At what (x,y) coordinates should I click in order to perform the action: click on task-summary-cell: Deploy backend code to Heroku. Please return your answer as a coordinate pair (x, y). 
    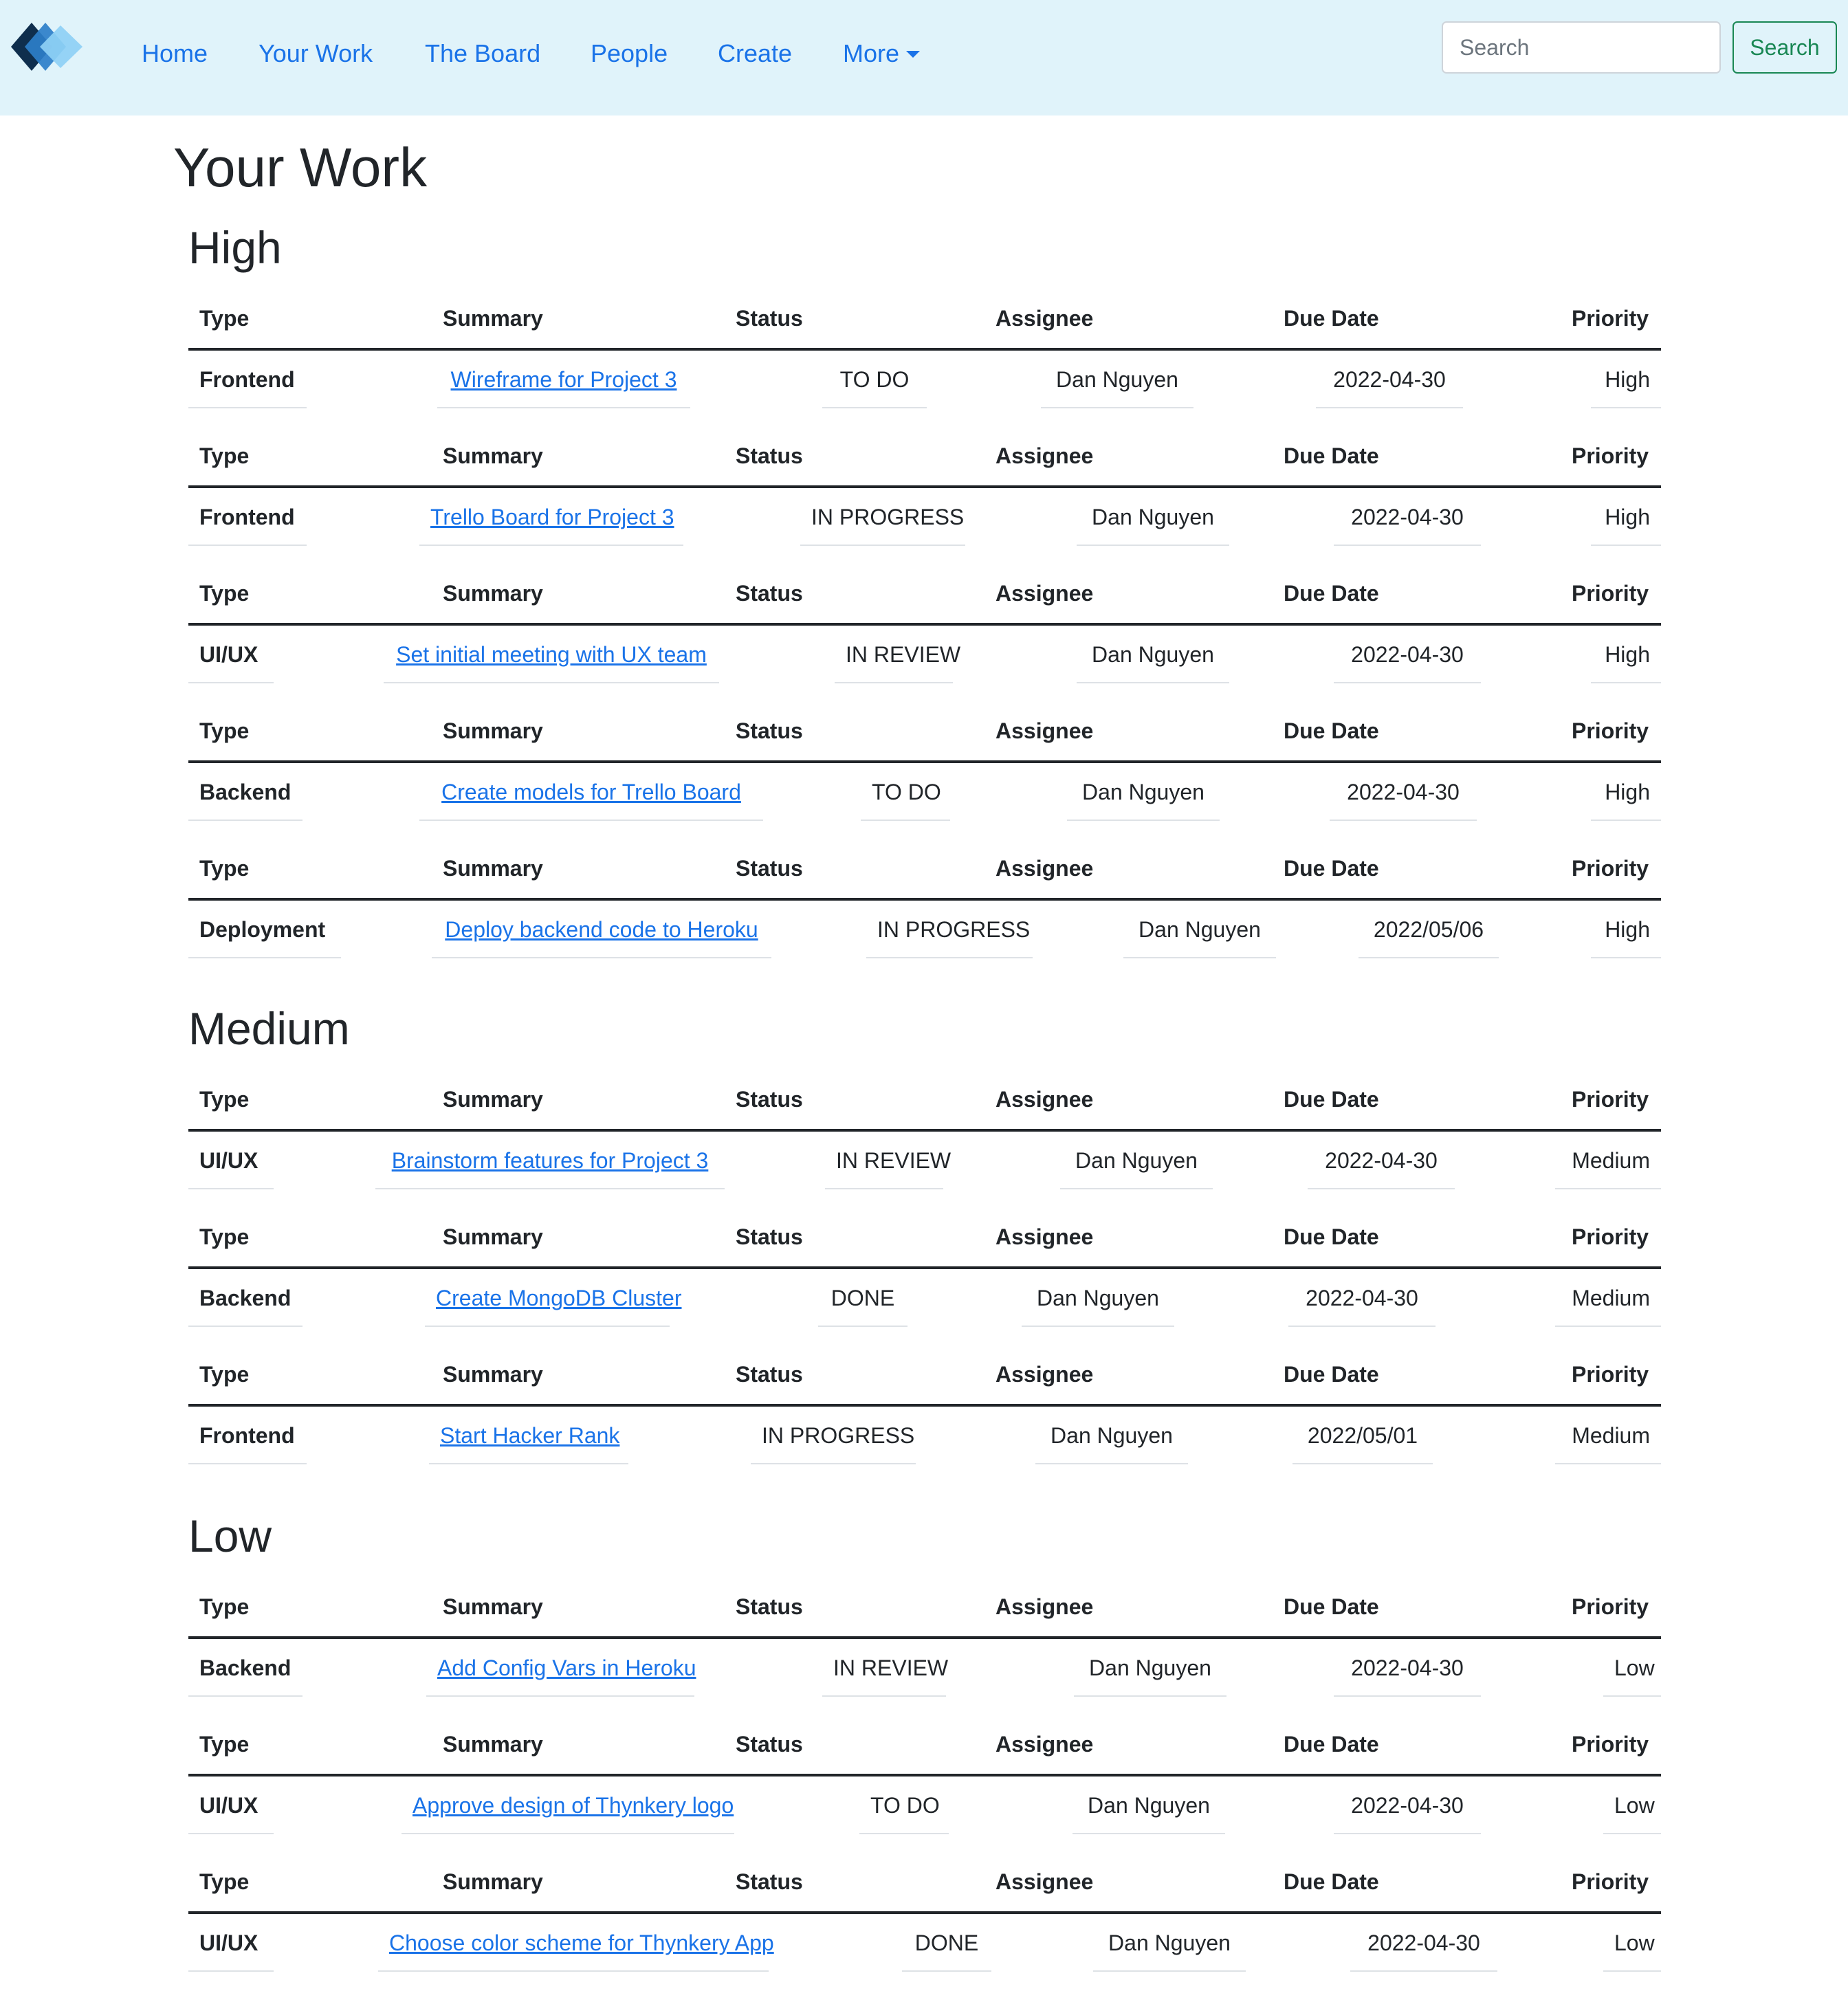
    Looking at the image, I should click on (601, 929).